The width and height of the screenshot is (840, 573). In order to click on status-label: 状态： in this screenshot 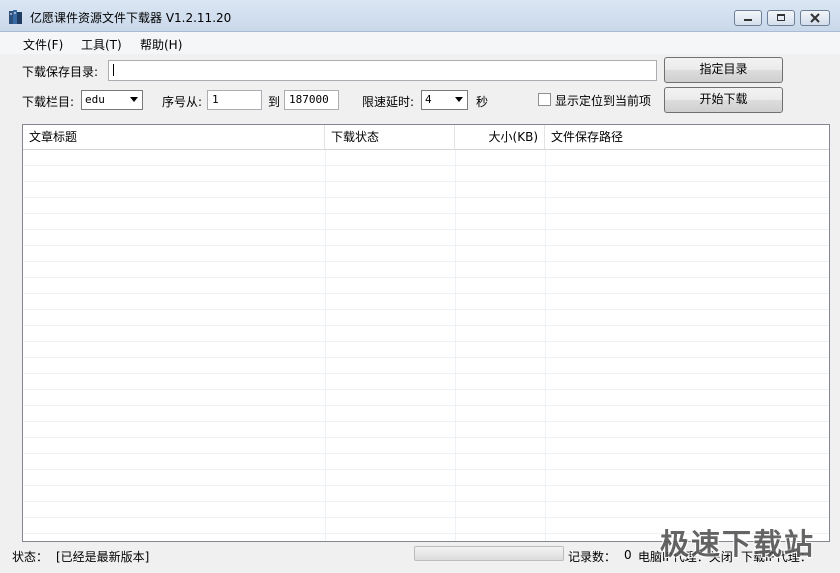, I will do `click(30, 557)`.